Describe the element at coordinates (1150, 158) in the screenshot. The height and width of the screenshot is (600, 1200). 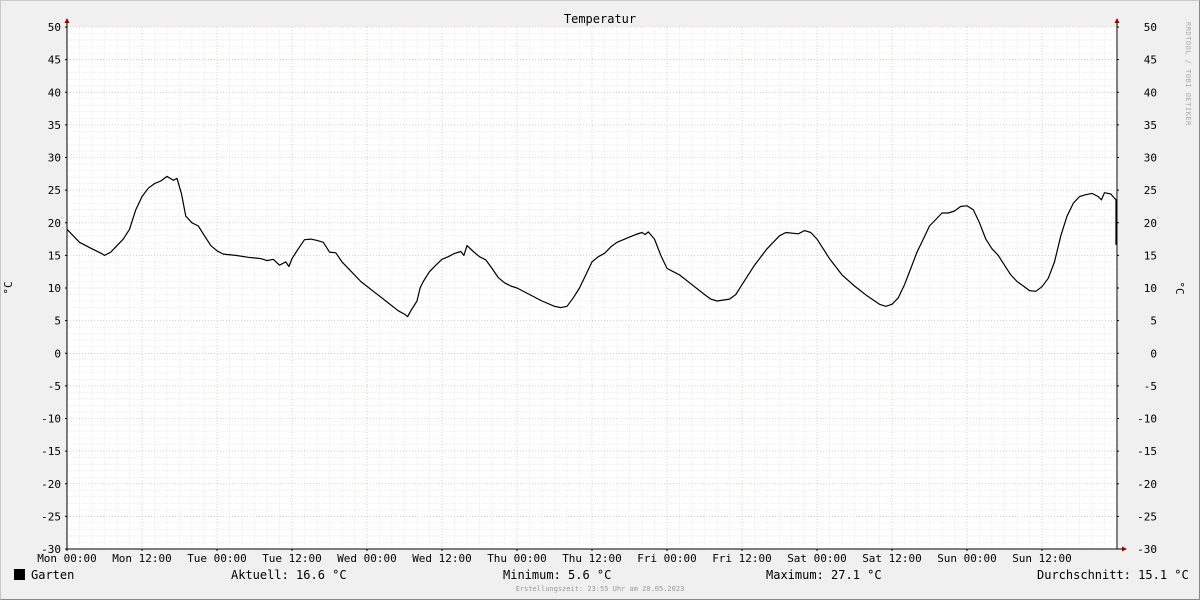
I see `y-tick-label-right: 30` at that location.